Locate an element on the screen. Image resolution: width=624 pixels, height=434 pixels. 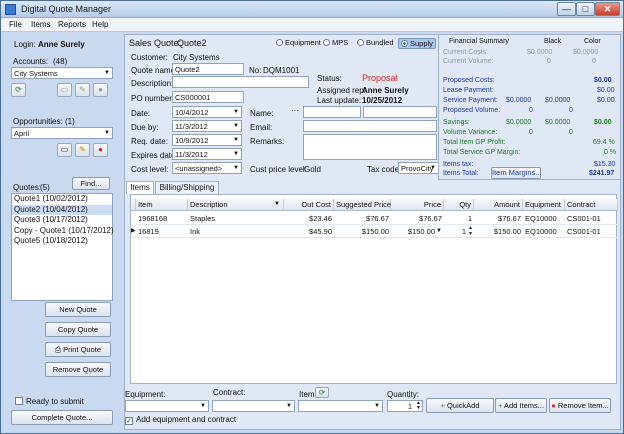
list-item: Quote2 (10/04/2012) is located at coordinates (62, 209).